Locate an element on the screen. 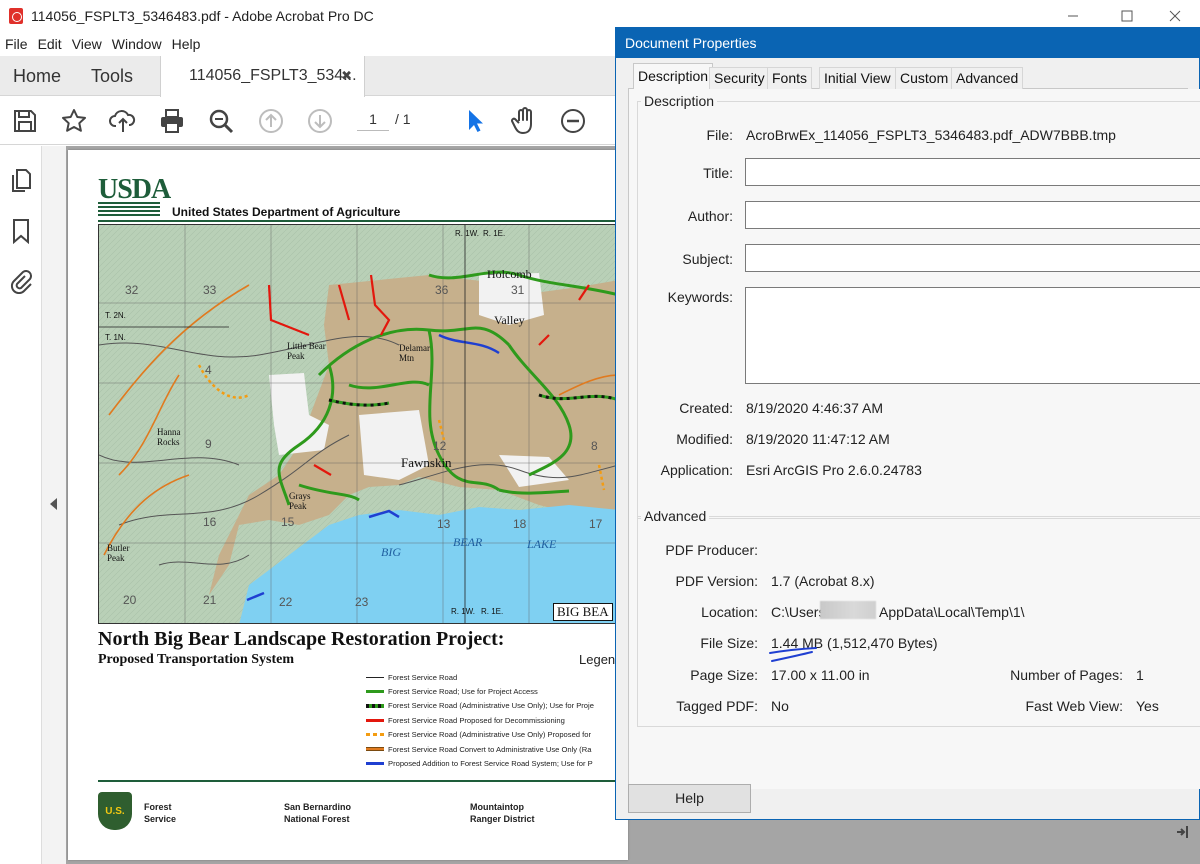  footer-line: Mountaintop is located at coordinates (497, 807).